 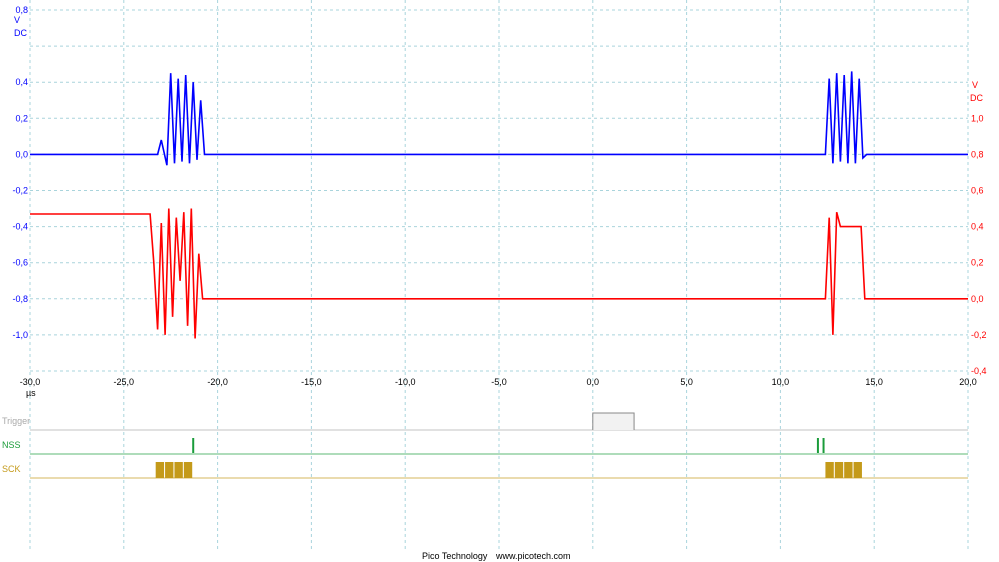 I want to click on x-axis-tick-label: -15,0, so click(x=311, y=382).